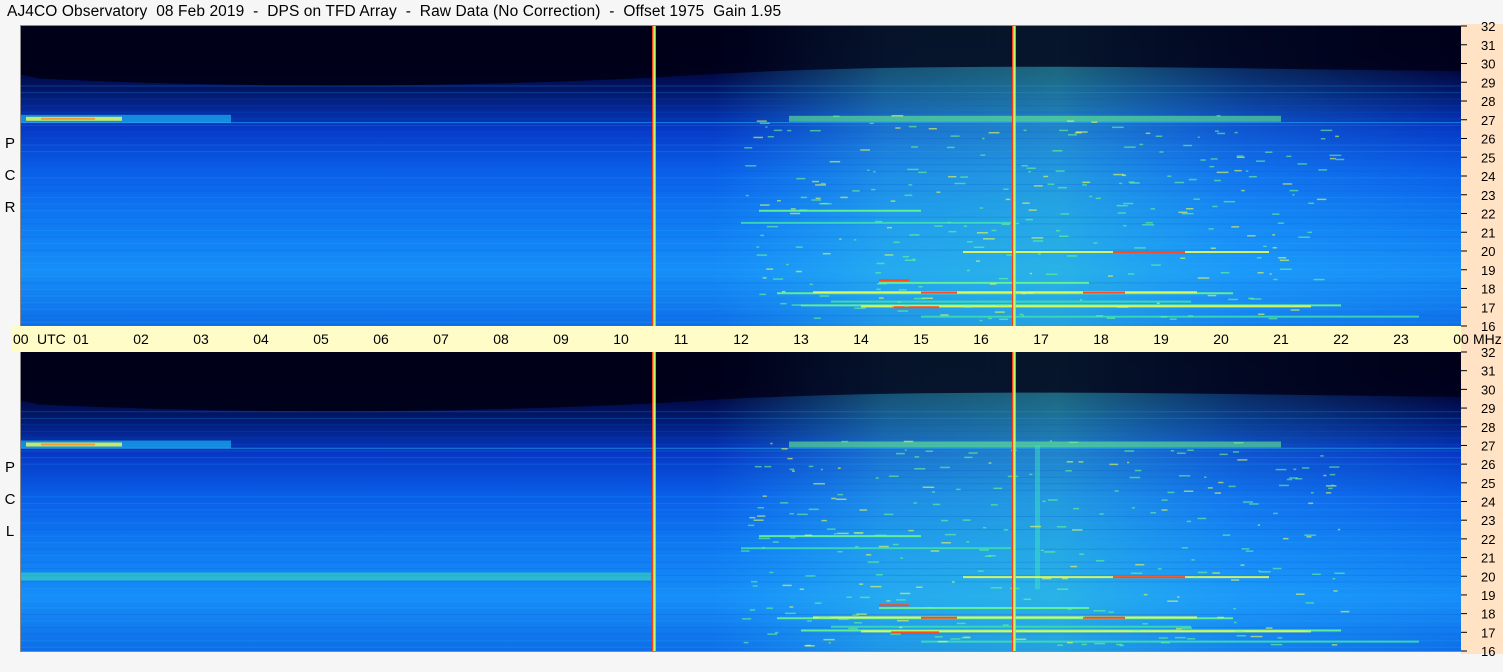 The image size is (1503, 672). What do you see at coordinates (81, 339) in the screenshot?
I see `time-tick-label: 01` at bounding box center [81, 339].